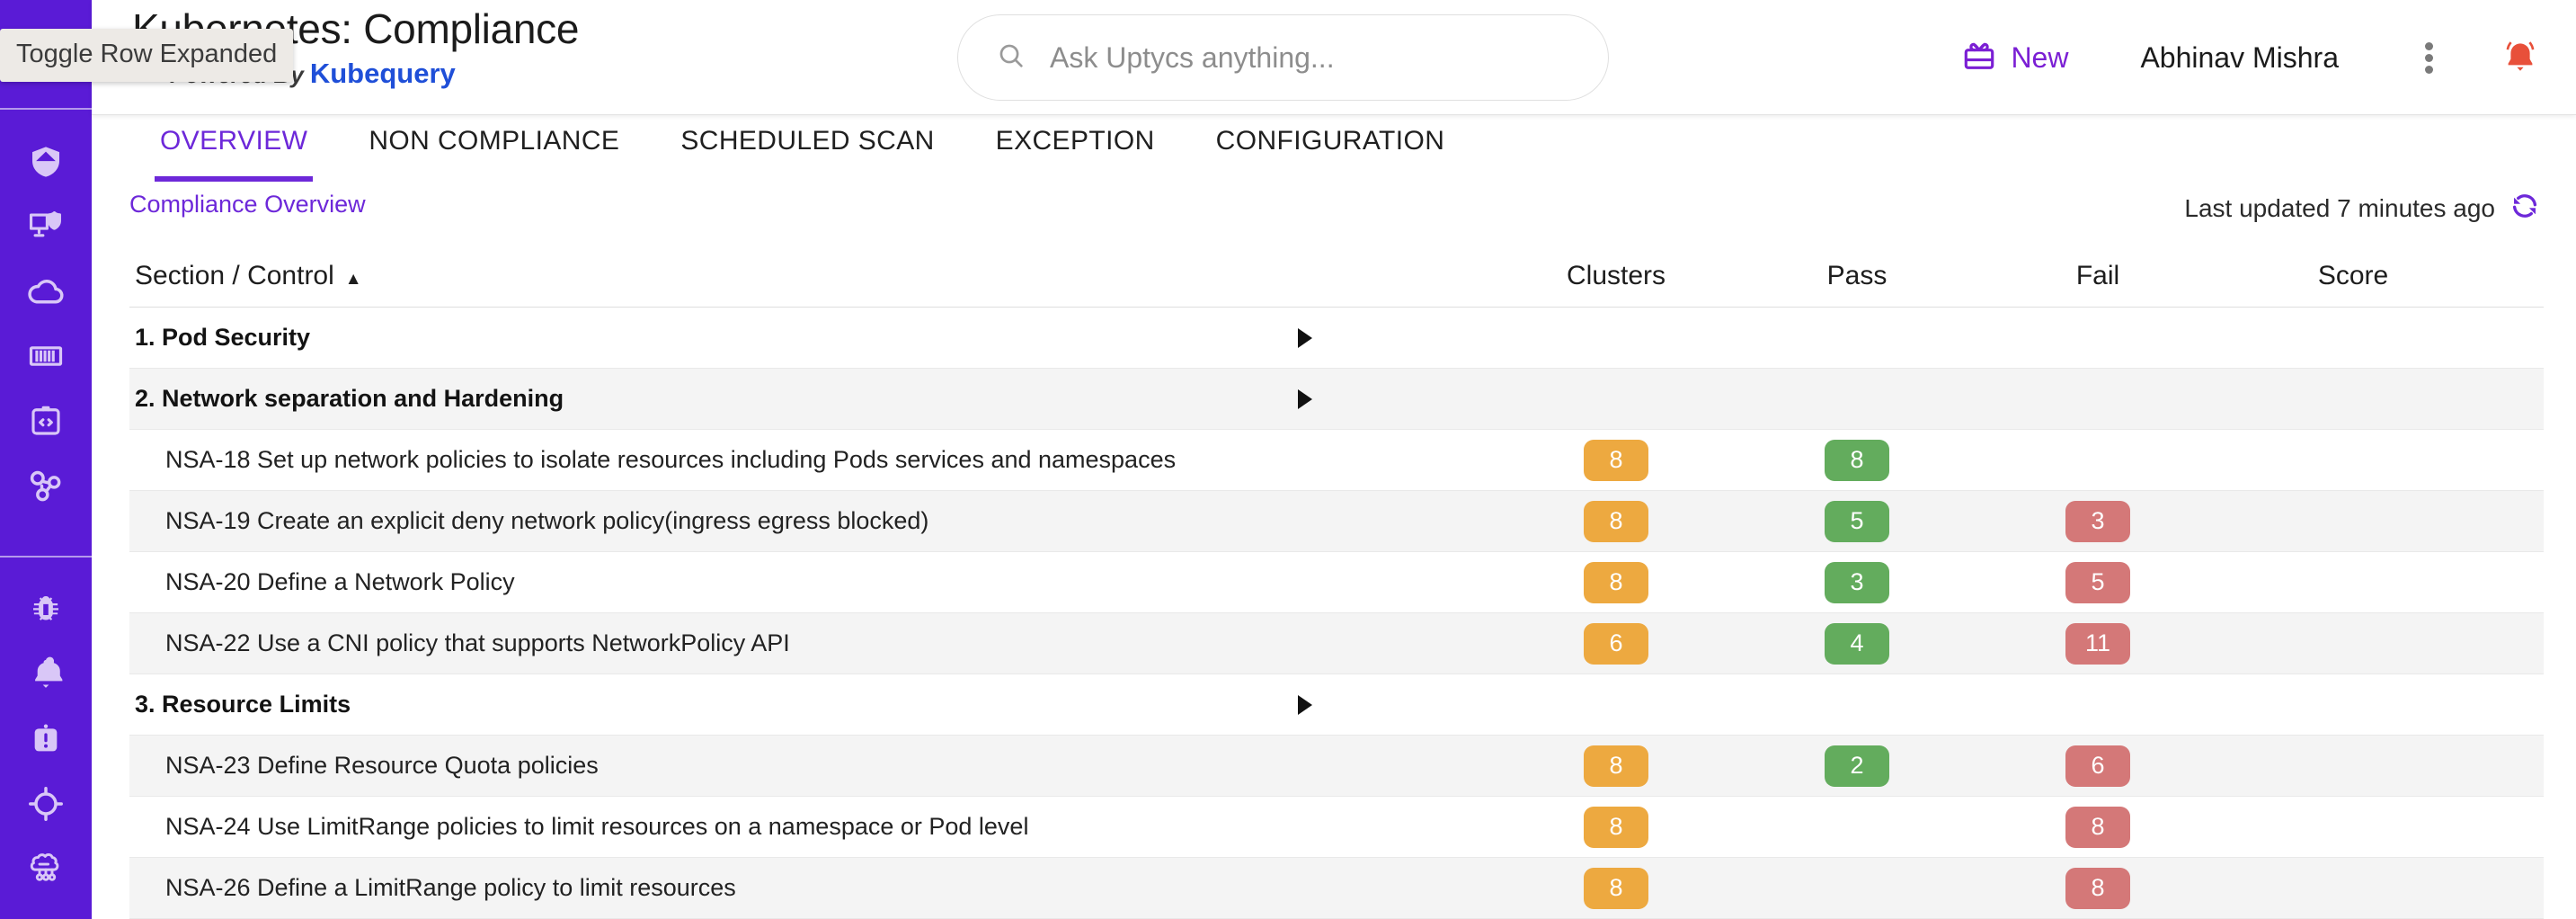 The width and height of the screenshot is (2576, 919). I want to click on sidebar-item-threats, so click(46, 609).